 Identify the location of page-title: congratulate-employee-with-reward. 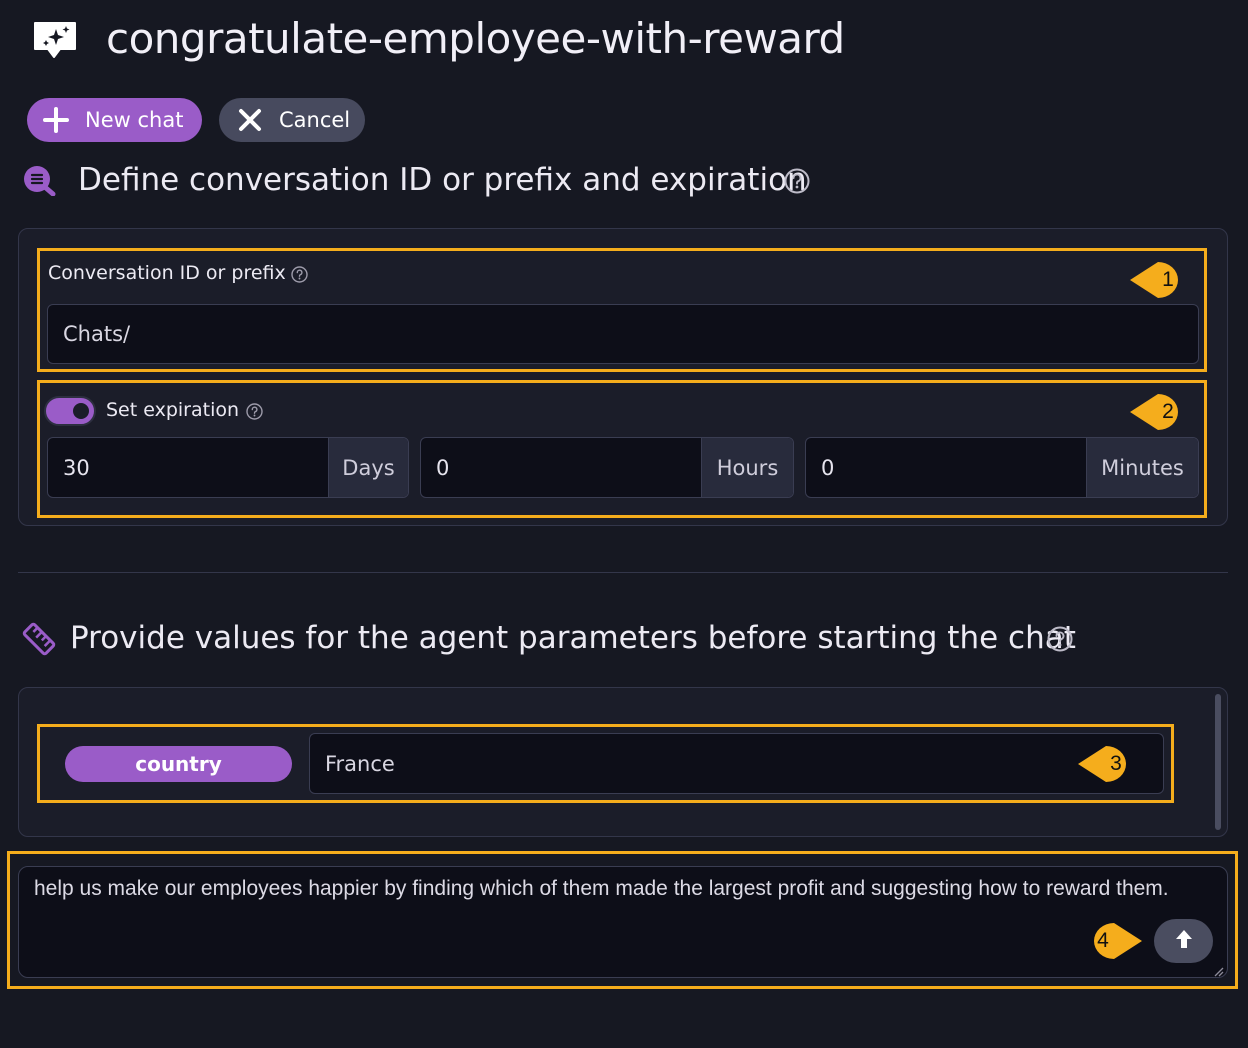
(475, 38).